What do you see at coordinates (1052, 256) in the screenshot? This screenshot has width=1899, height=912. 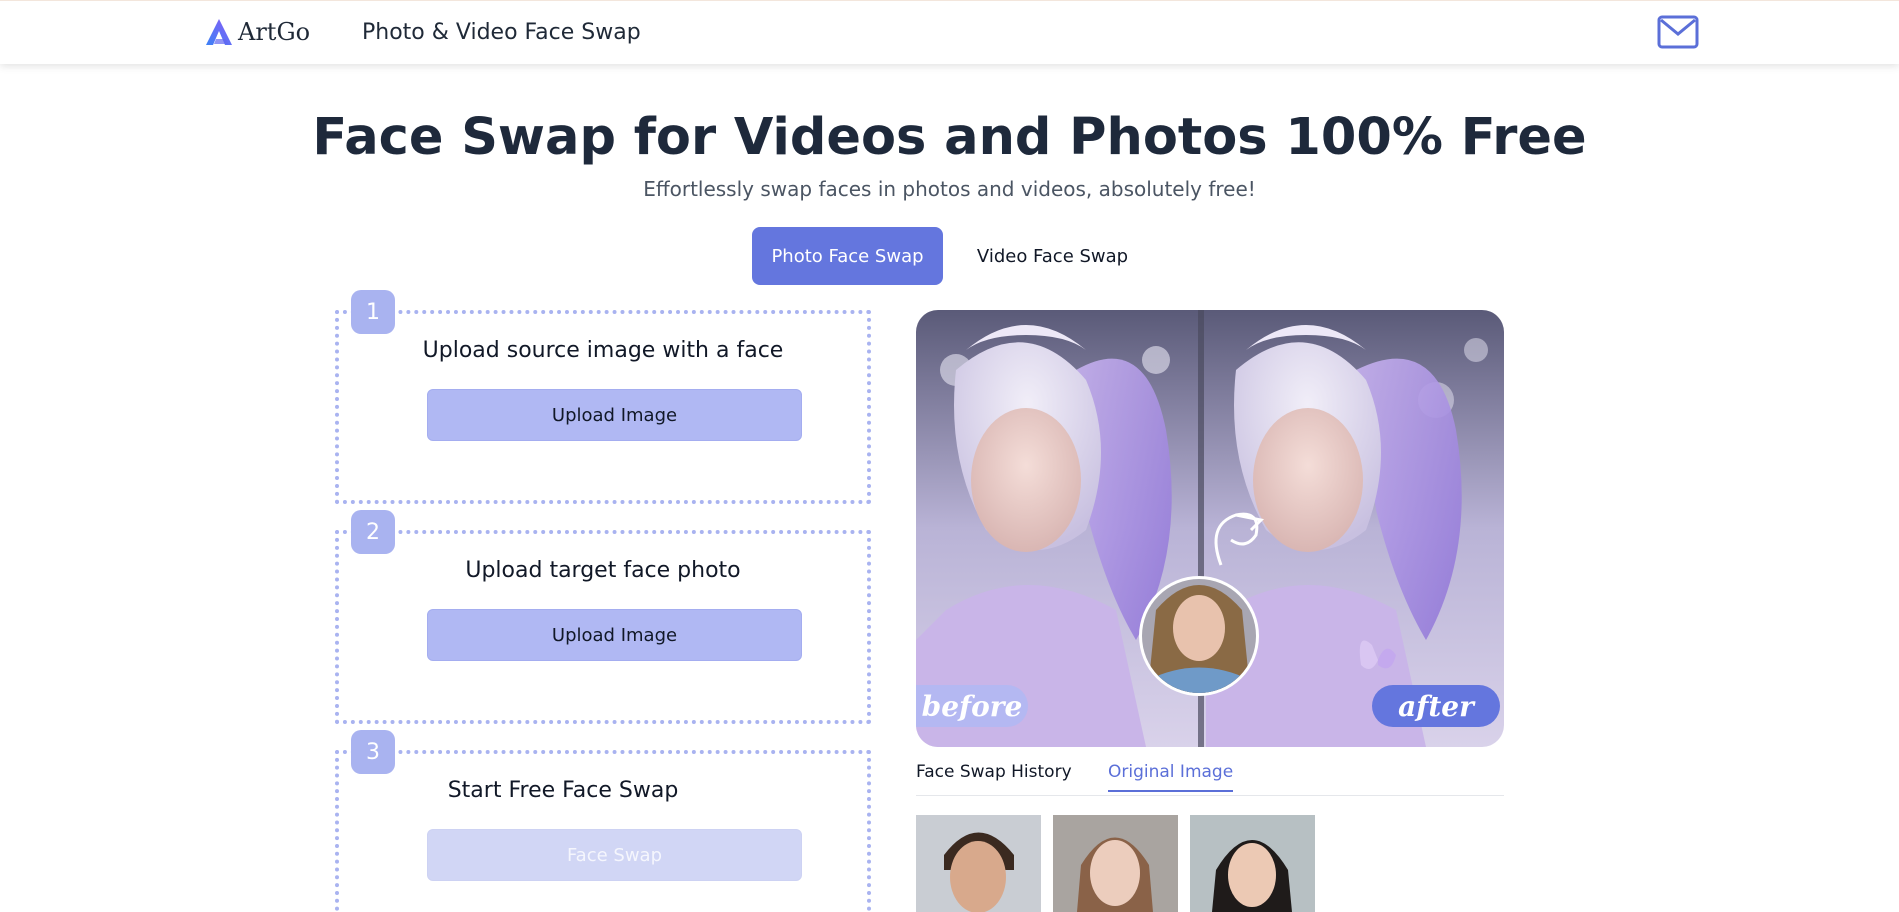 I see `tab-video-face-swap: Video Face Swap` at bounding box center [1052, 256].